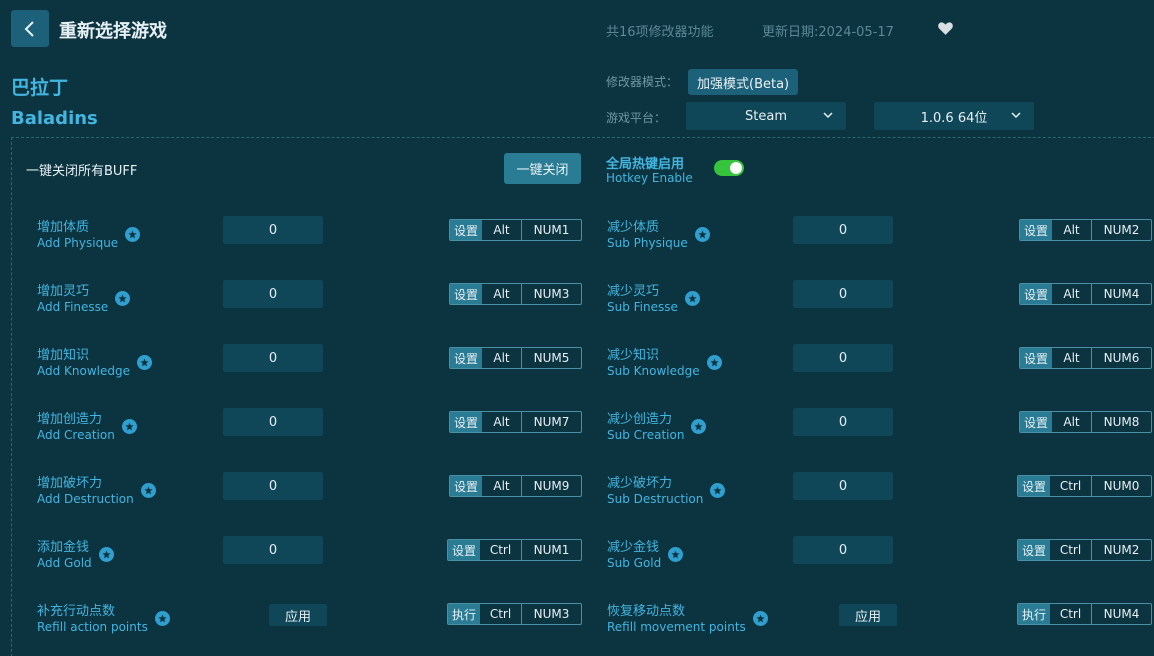  I want to click on cheat-row: 减少破坏力 Sub Destruction 0 设置 Ctrl NUM0, so click(880, 494).